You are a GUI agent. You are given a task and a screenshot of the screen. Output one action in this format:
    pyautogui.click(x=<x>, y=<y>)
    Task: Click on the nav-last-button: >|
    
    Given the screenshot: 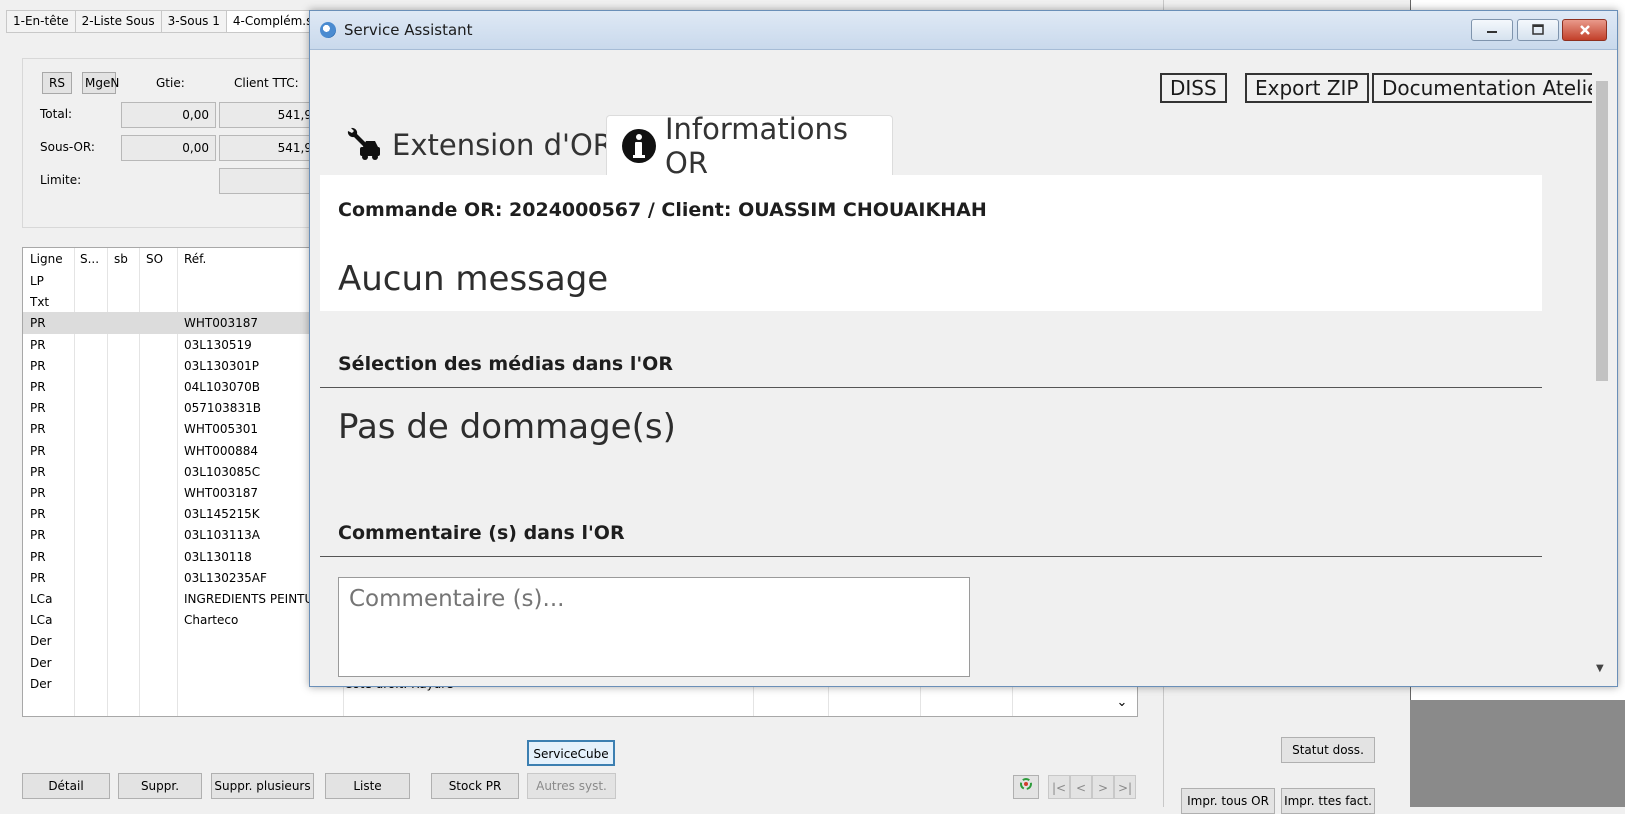 What is the action you would take?
    pyautogui.click(x=1125, y=787)
    